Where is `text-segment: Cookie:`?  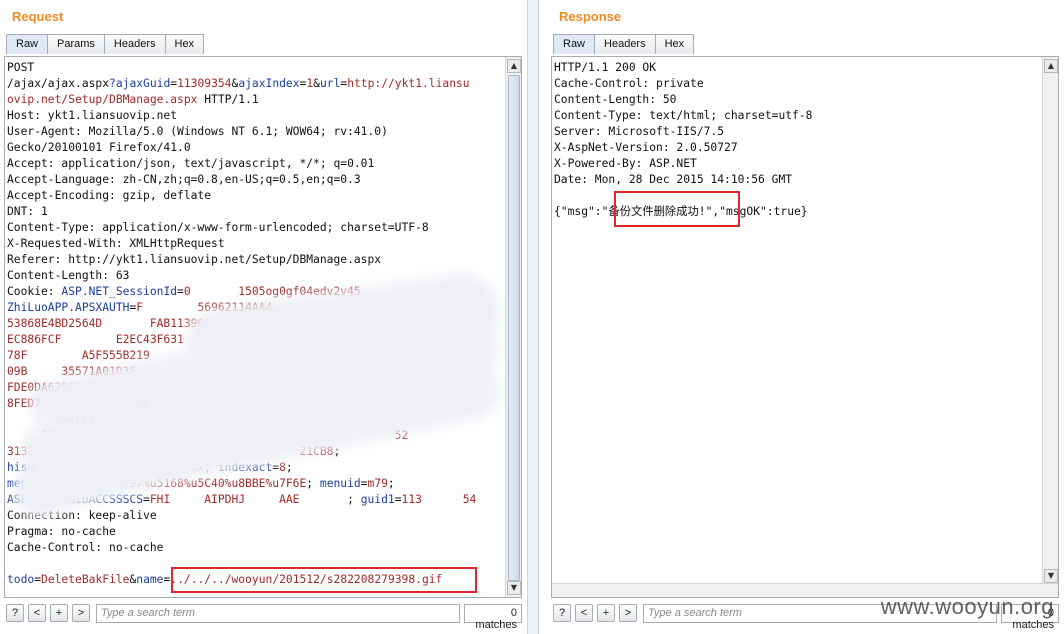
text-segment: Cookie: is located at coordinates (34, 291).